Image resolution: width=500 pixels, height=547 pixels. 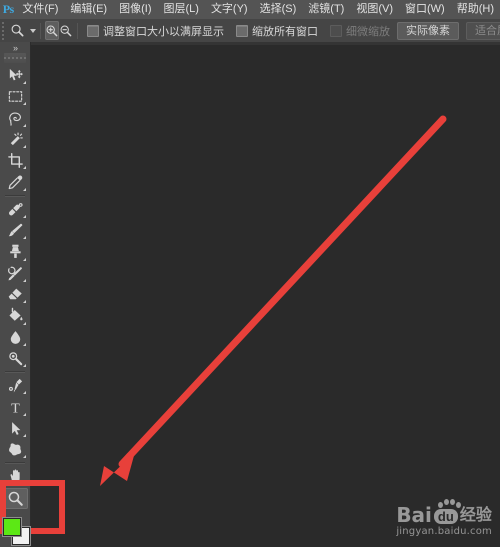 What do you see at coordinates (15, 47) in the screenshot?
I see `double-chevron-right-icon: »` at bounding box center [15, 47].